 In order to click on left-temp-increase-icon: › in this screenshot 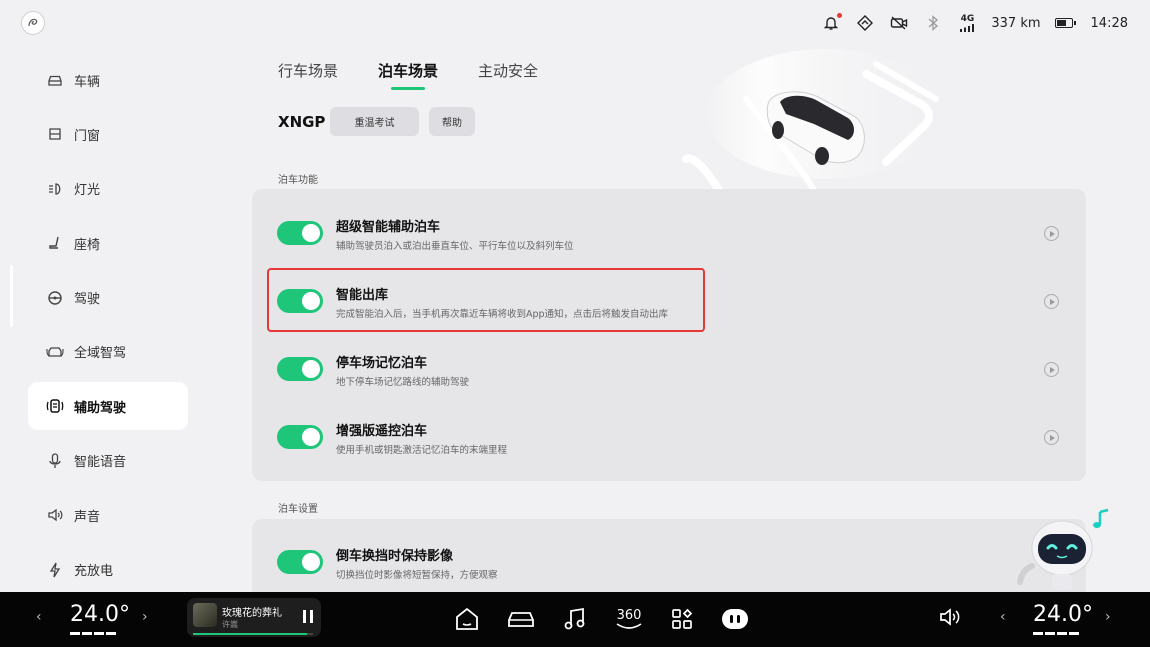, I will do `click(145, 617)`.